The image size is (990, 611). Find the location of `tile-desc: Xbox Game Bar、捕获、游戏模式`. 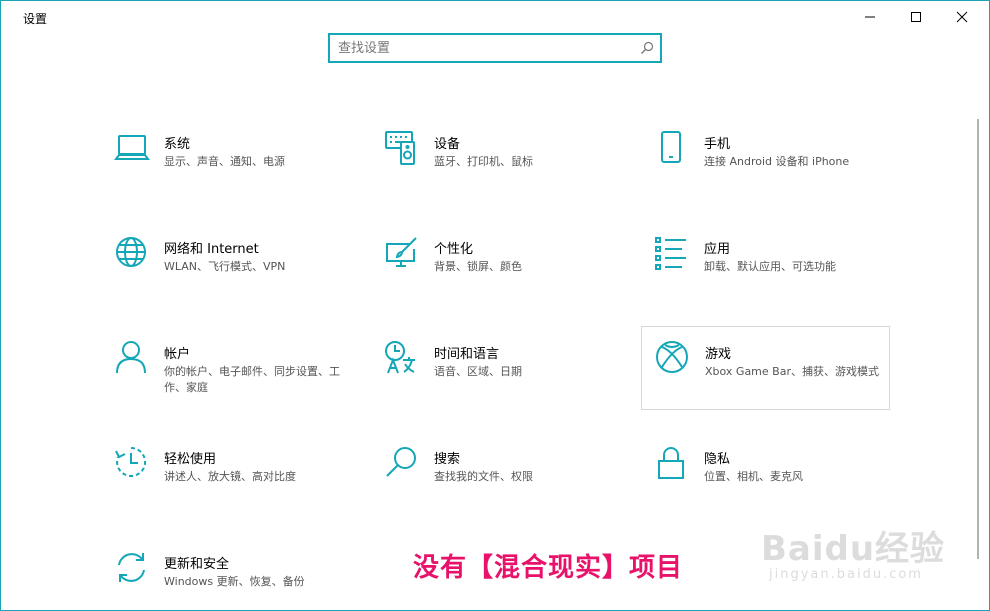

tile-desc: Xbox Game Bar、捕获、游戏模式 is located at coordinates (792, 371).